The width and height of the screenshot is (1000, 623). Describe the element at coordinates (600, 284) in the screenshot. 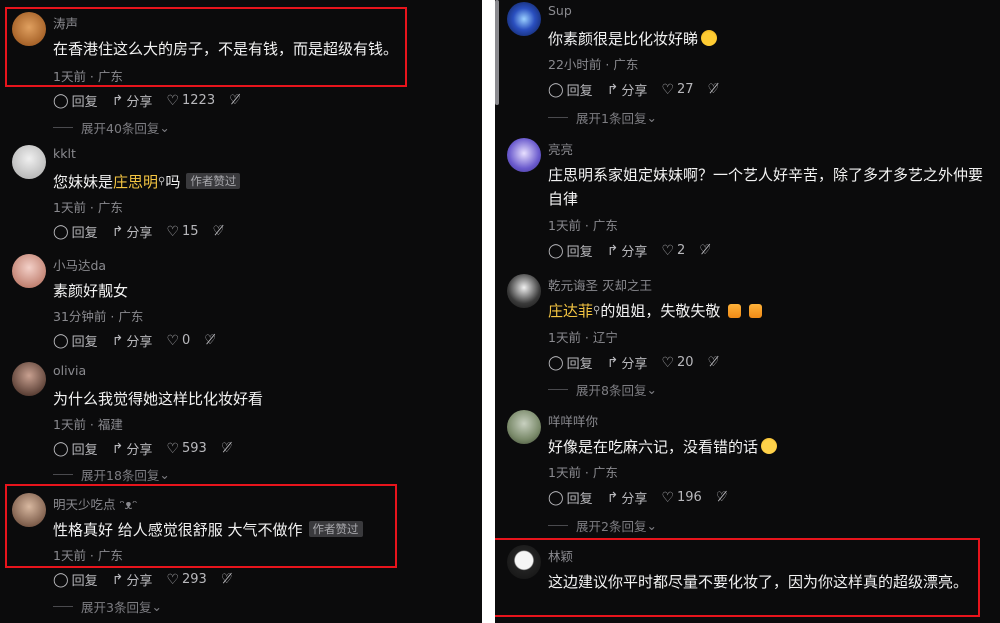

I see `comment-author: 乾元诲圣 灭却之王` at that location.